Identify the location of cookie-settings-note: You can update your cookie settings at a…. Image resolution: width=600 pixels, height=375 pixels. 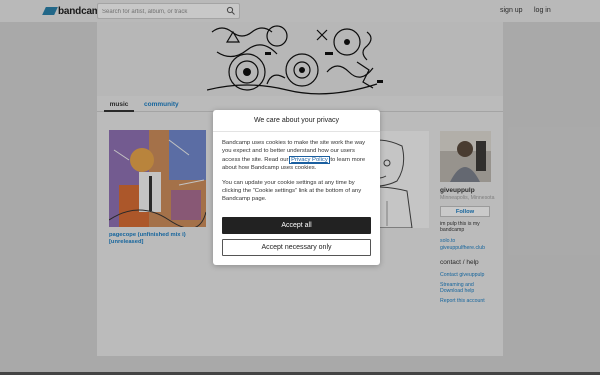
(292, 191).